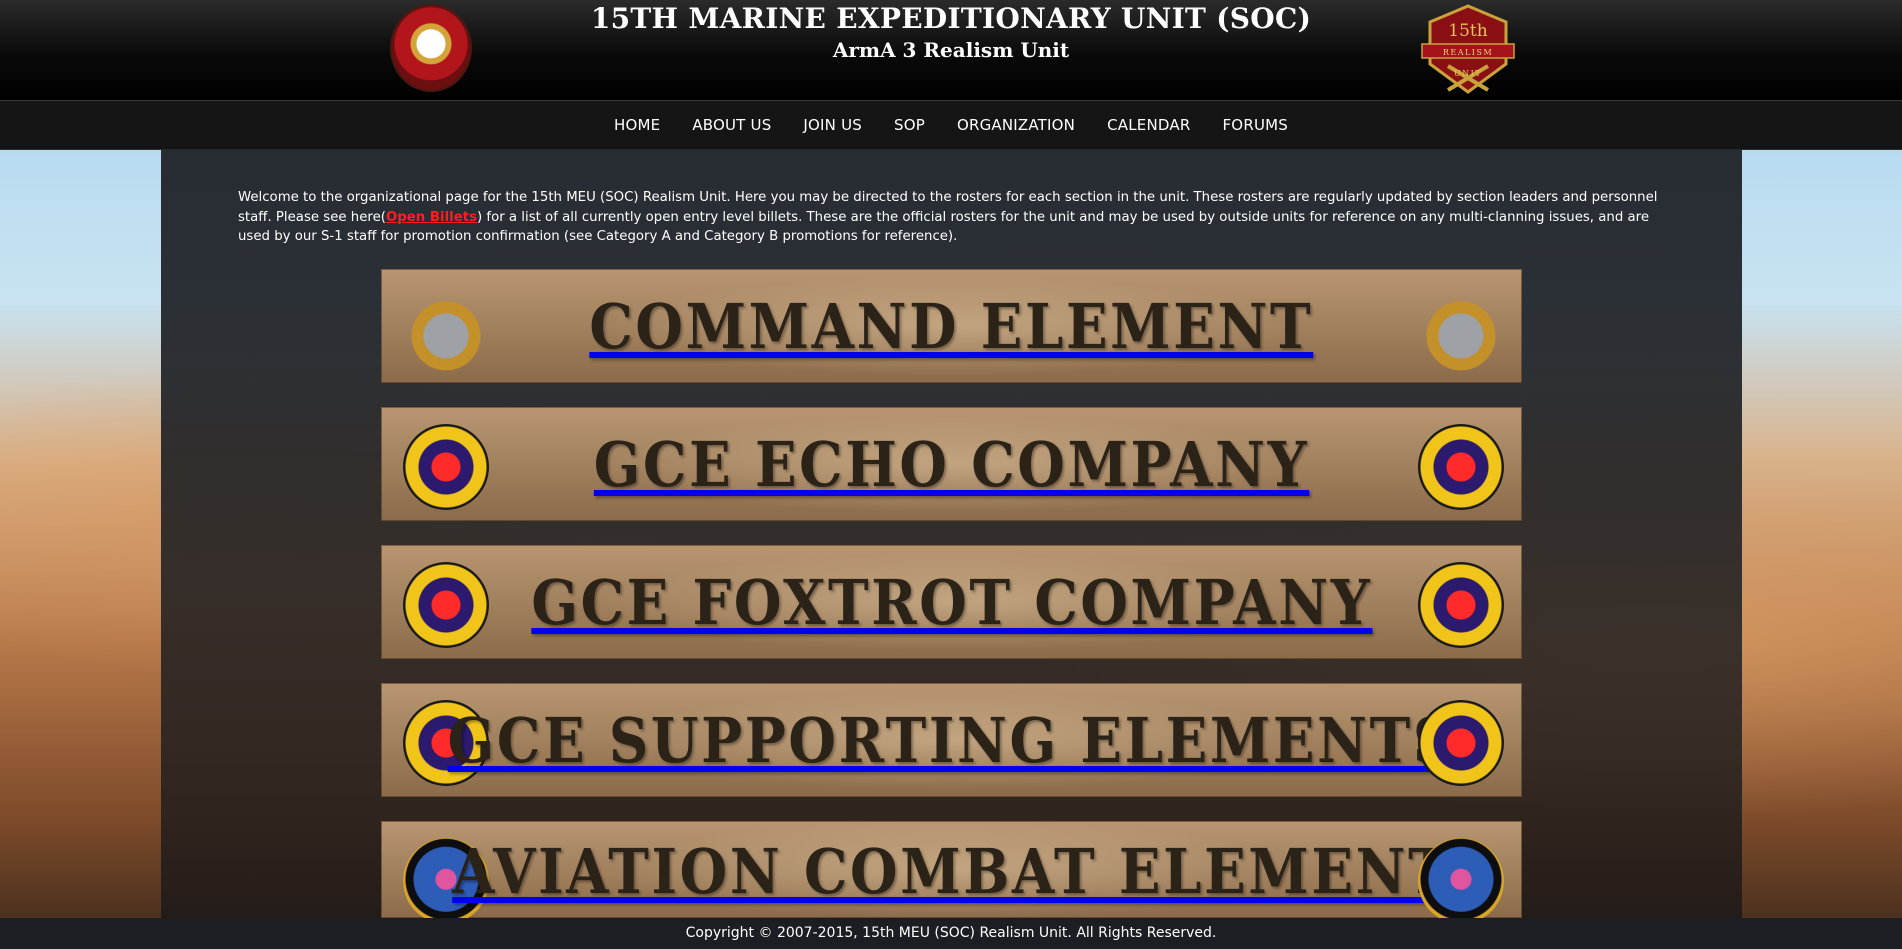  I want to click on banner-label: COMMAND ELEMENT, so click(951, 326).